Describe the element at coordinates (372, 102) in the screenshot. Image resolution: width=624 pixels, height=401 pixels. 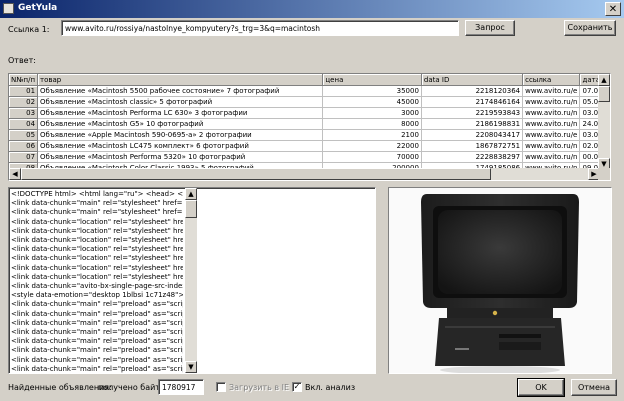
I see `table-cell: 45000` at that location.